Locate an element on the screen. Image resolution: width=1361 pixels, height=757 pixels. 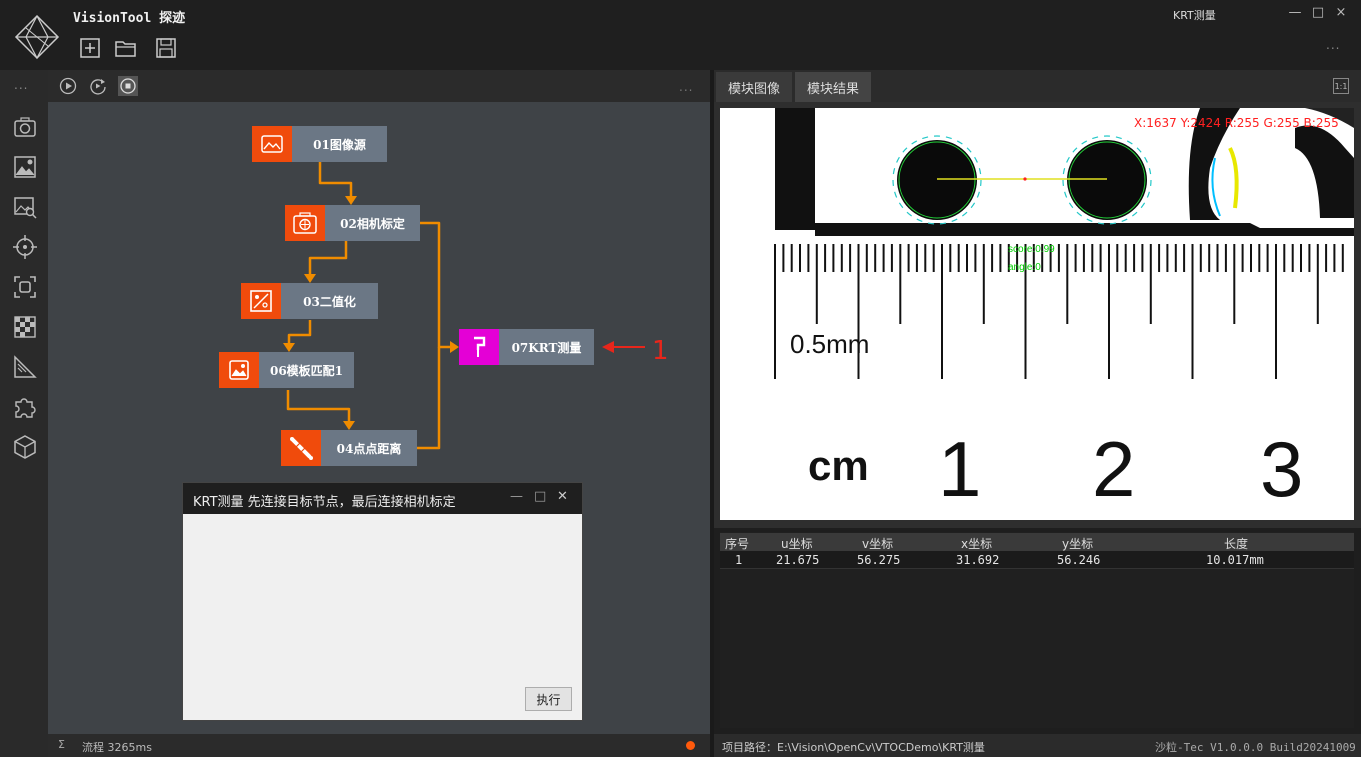
project-path: 项目路径：E:\Vision\OpenCv\VTOCDemo\KRT测量 is located at coordinates (853, 747).